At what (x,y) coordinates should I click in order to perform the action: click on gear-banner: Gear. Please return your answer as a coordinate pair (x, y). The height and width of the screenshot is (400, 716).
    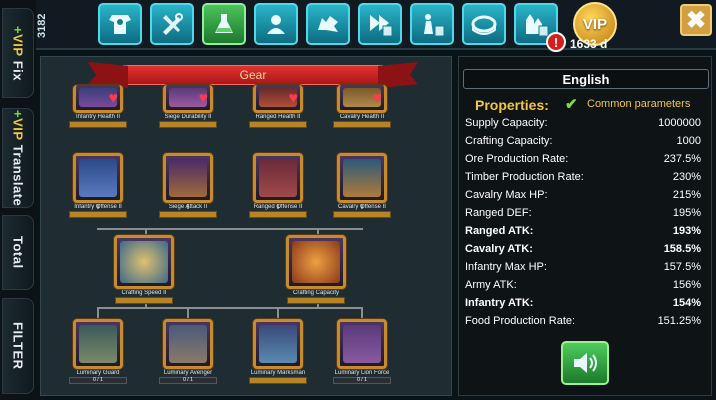
    Looking at the image, I should click on (253, 75).